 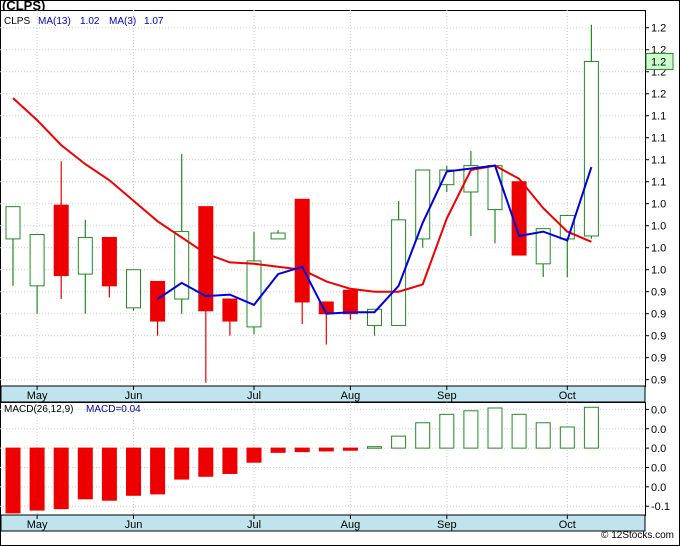 I want to click on macd-legend-name: MACD(26,12,9), so click(x=38, y=409).